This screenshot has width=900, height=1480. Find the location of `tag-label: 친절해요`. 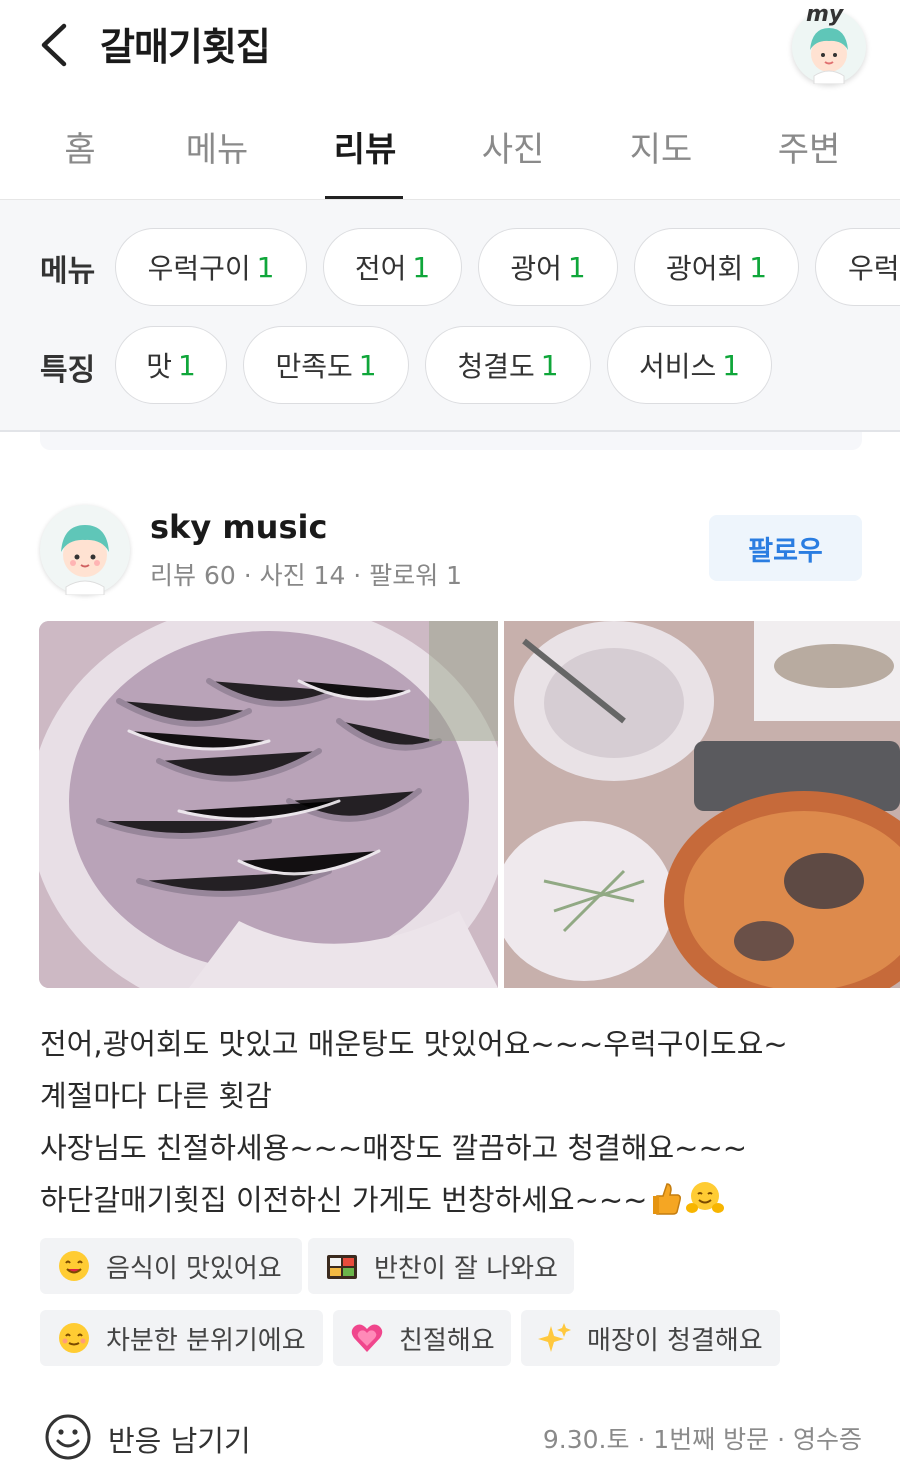

tag-label: 친절해요 is located at coordinates (447, 1340).